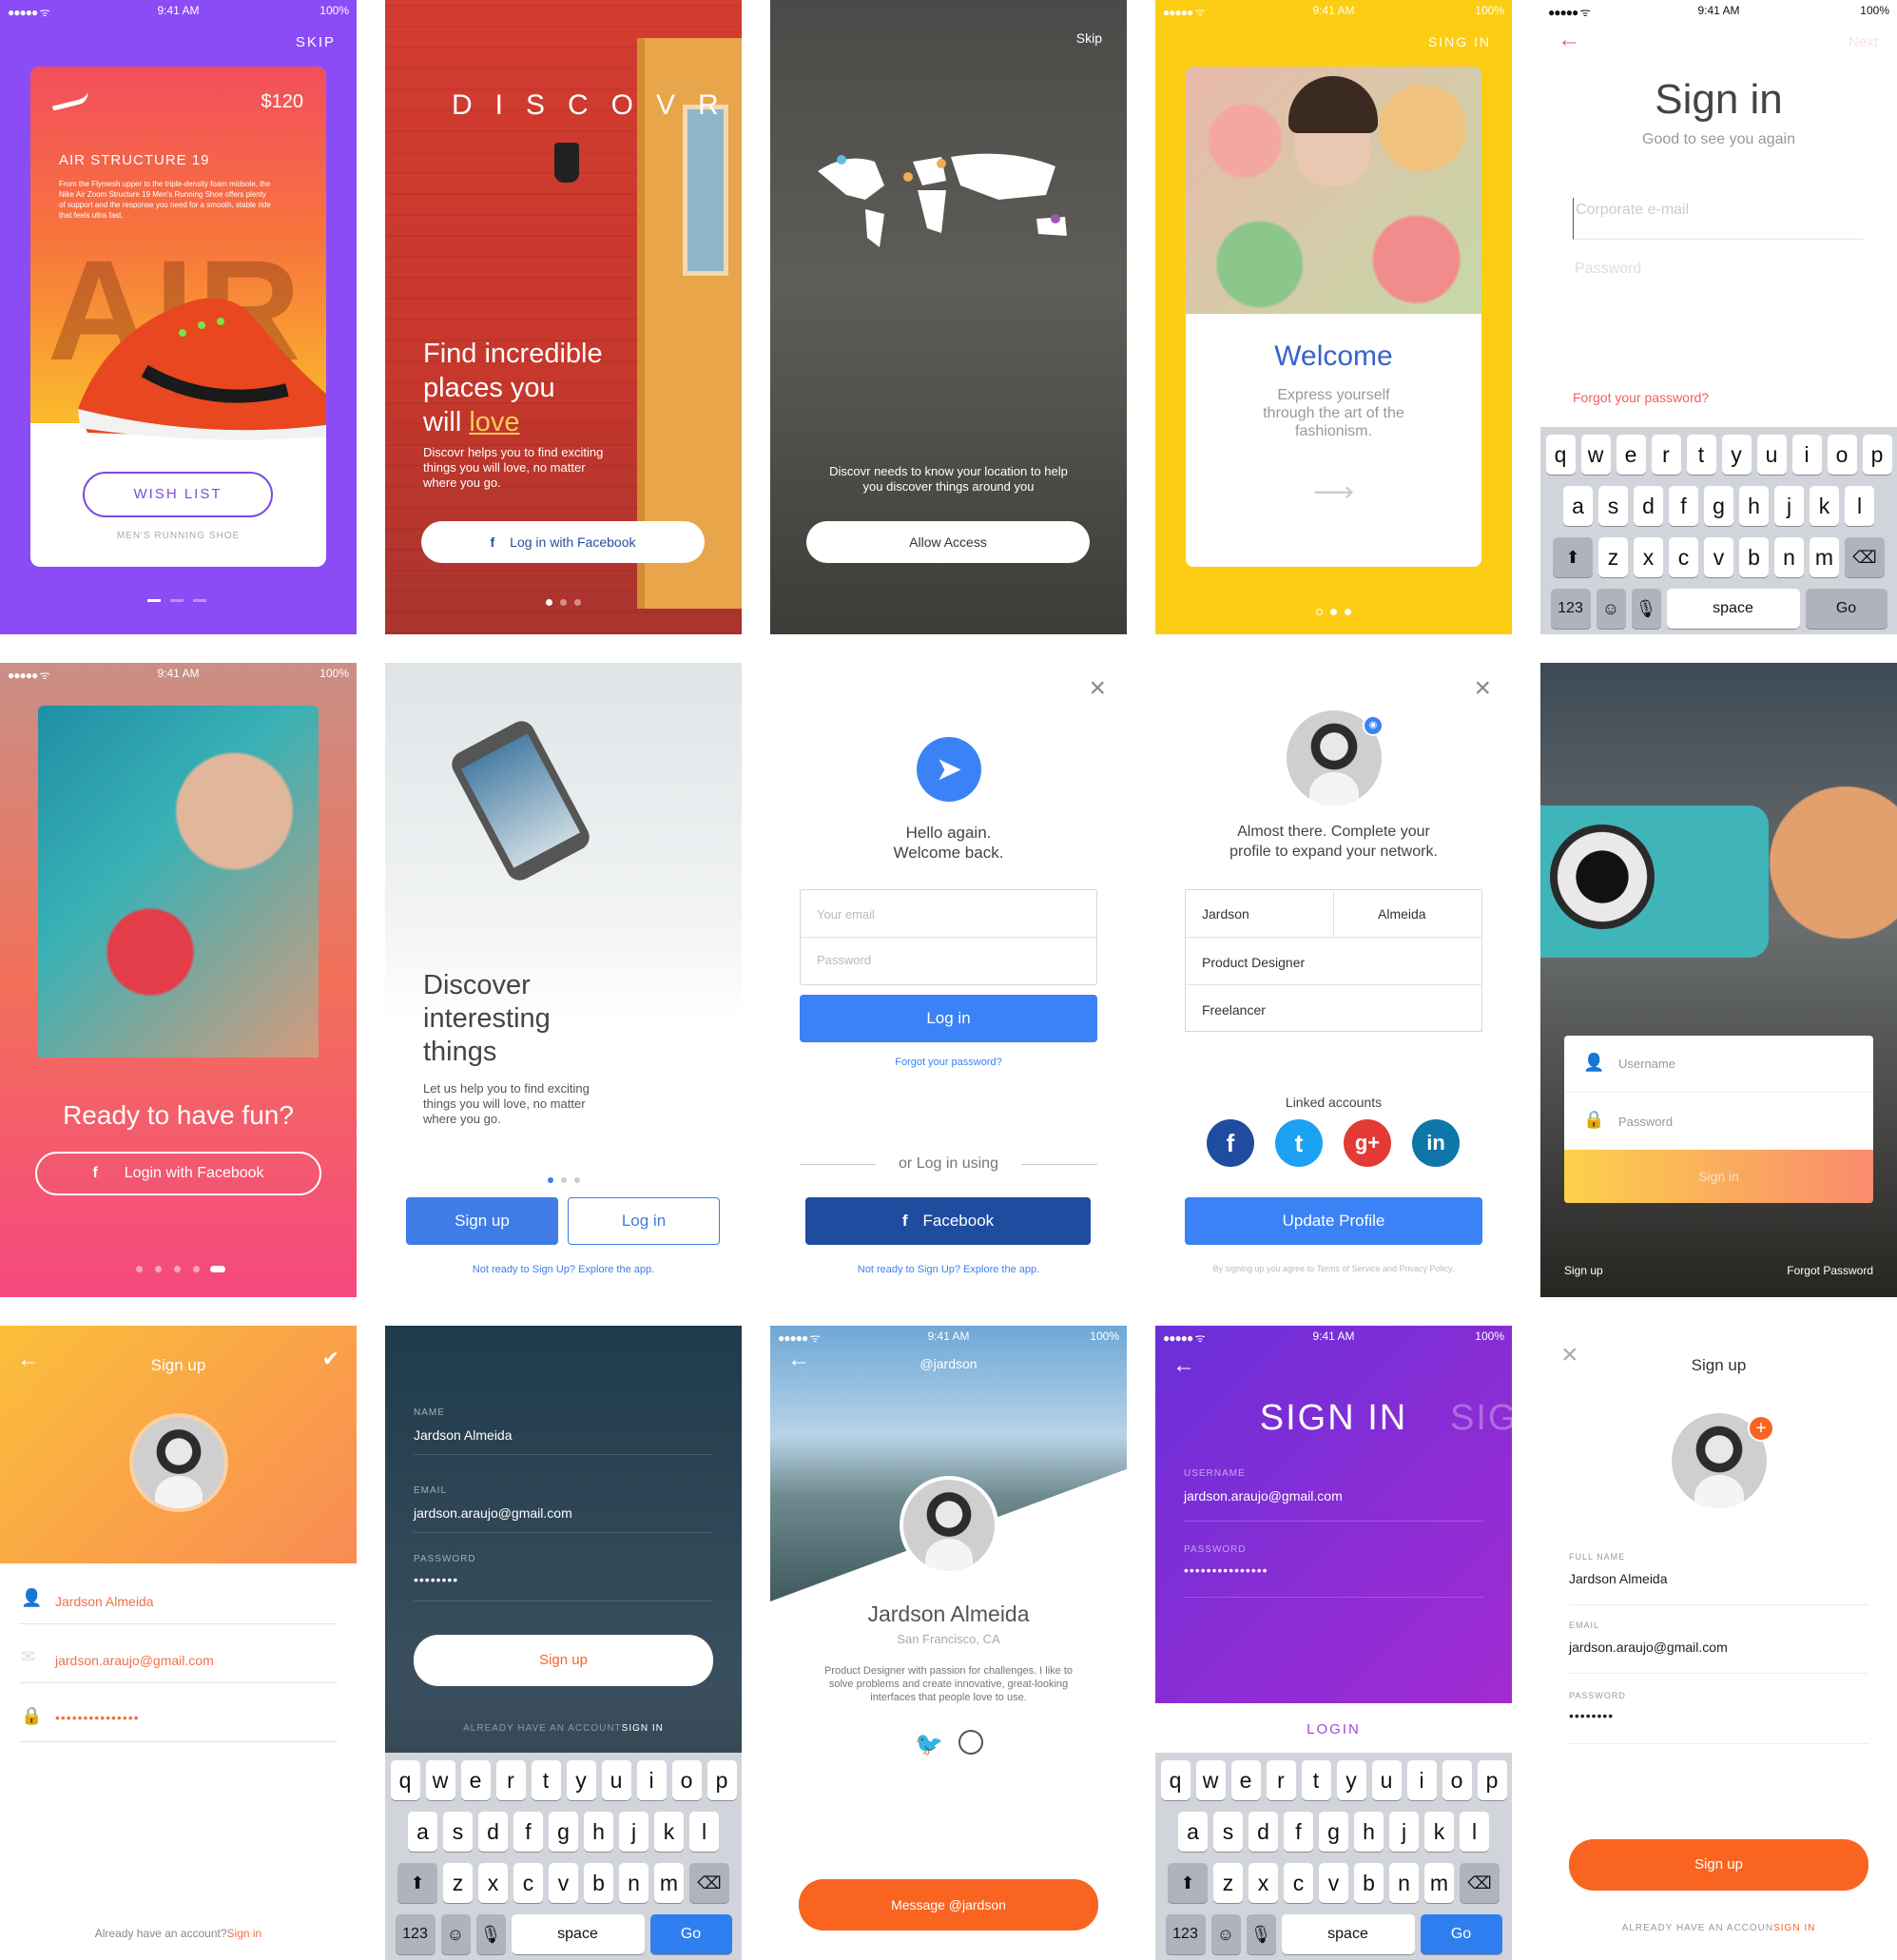 The image size is (1897, 1960). I want to click on add-photo-icon: +, so click(1761, 1428).